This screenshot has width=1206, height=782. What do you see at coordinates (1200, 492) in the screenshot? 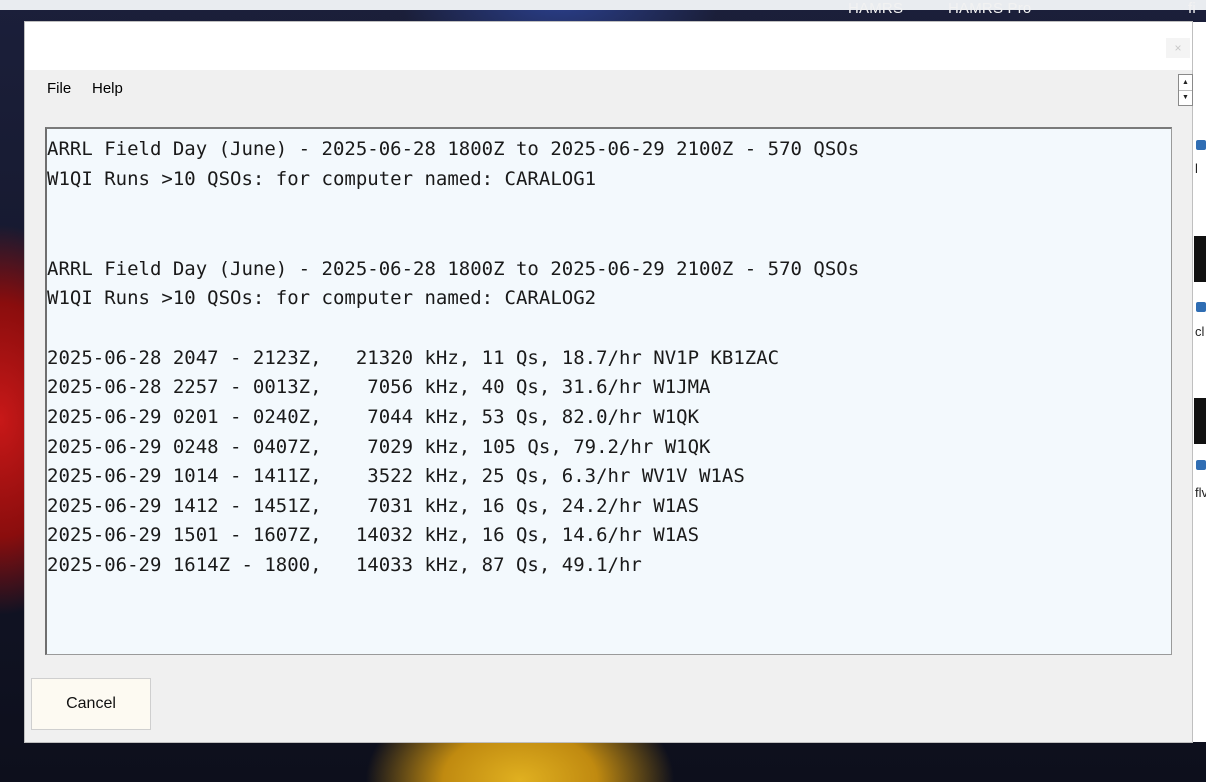
I see `side-label: flv` at bounding box center [1200, 492].